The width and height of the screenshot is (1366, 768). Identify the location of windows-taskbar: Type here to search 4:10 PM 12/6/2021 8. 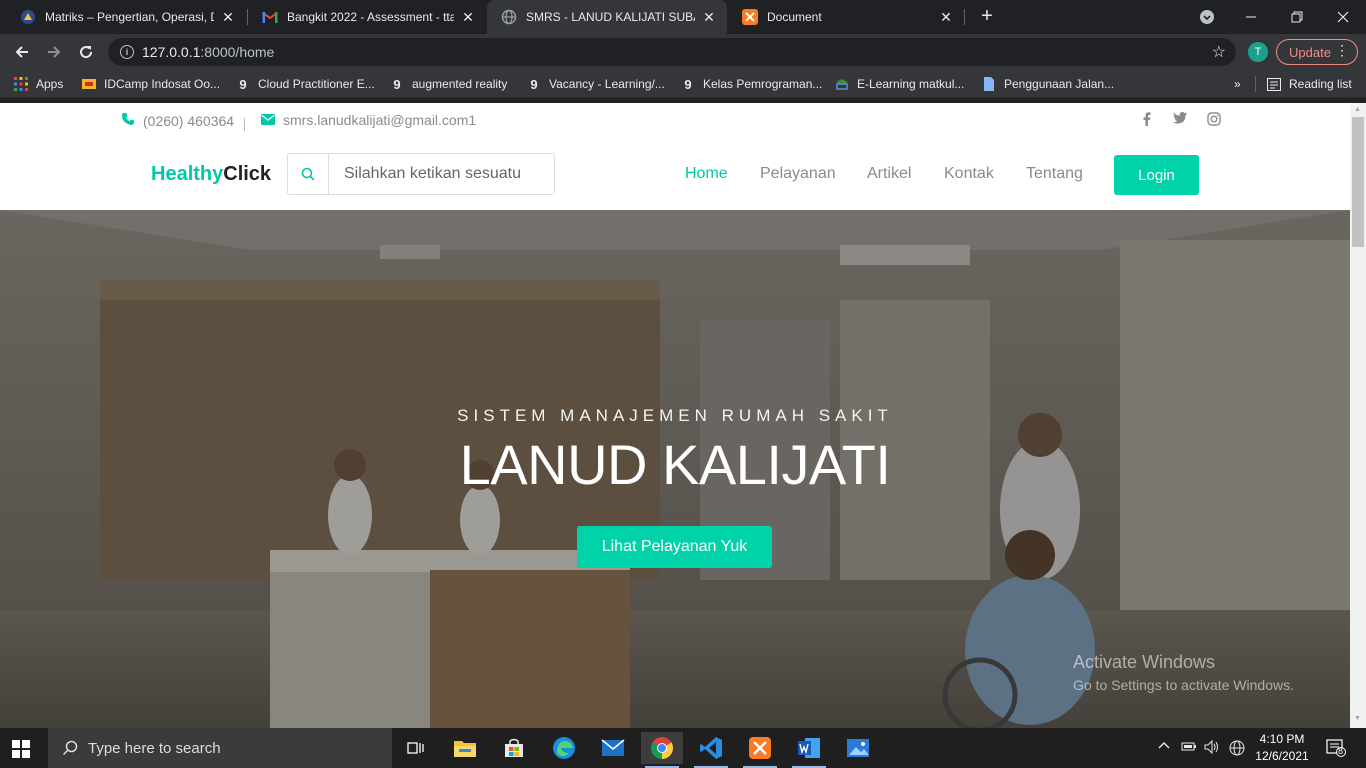
(683, 748).